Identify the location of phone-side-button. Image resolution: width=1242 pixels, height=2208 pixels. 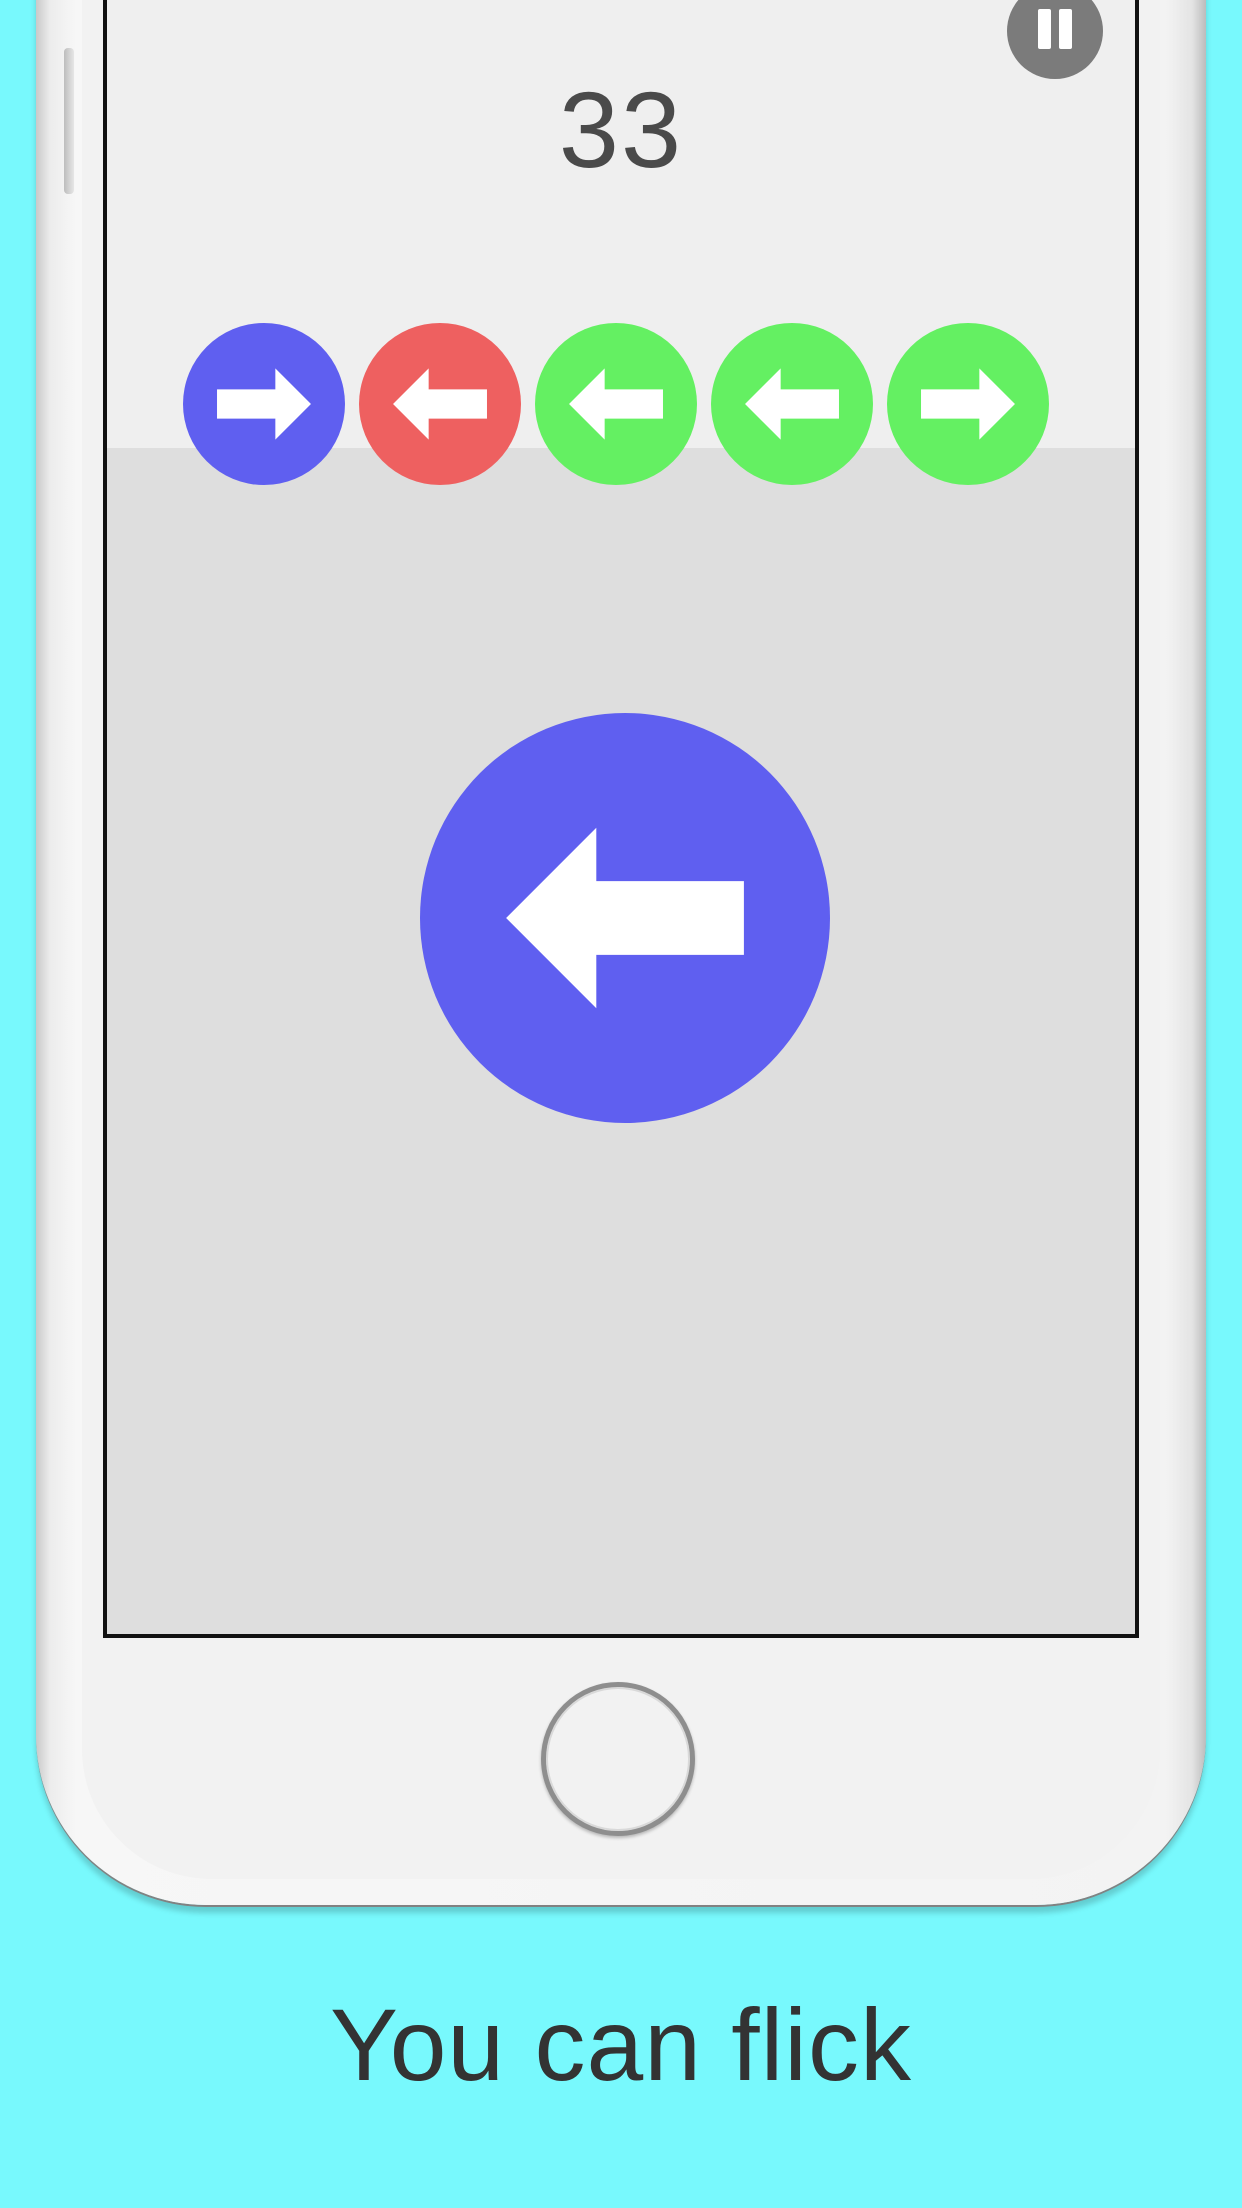
(69, 121).